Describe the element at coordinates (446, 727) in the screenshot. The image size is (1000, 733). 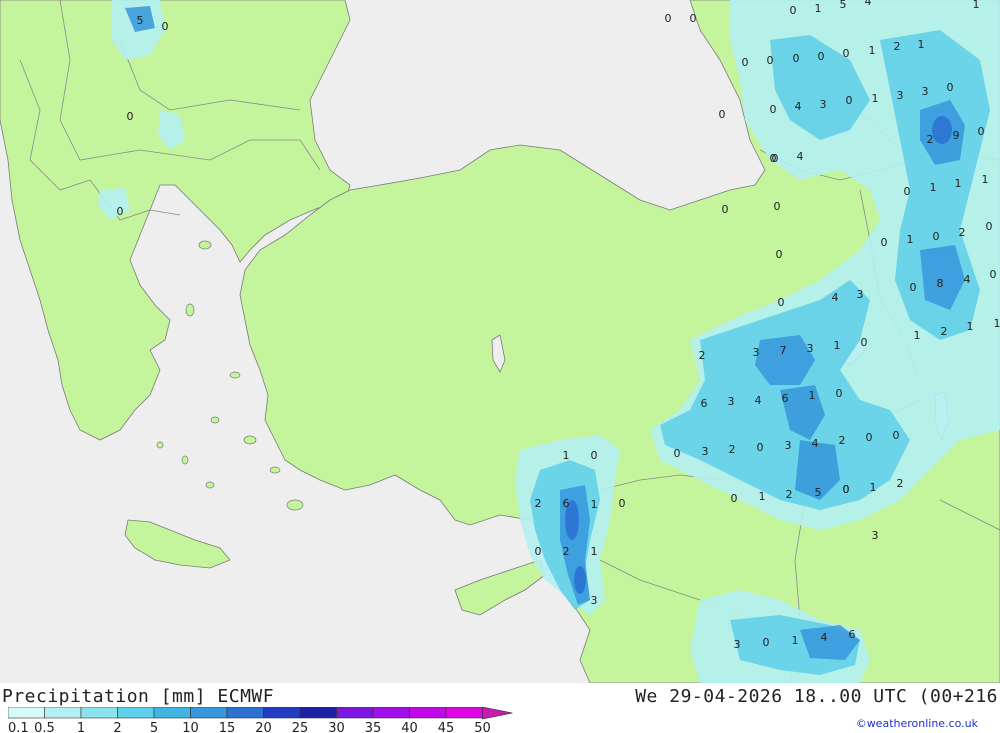
I see `legend-label: 45` at that location.